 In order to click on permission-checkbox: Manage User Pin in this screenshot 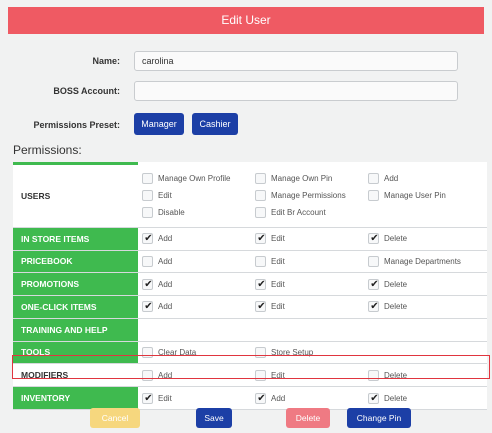, I will do `click(424, 195)`.